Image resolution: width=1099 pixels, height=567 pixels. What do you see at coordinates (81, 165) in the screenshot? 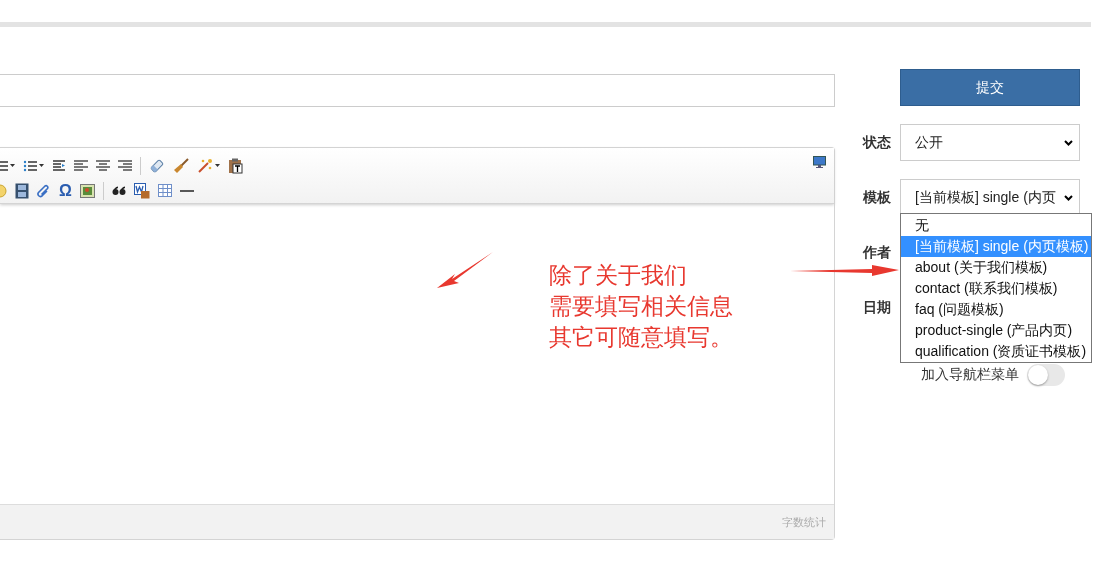
I see `align-left-icon` at bounding box center [81, 165].